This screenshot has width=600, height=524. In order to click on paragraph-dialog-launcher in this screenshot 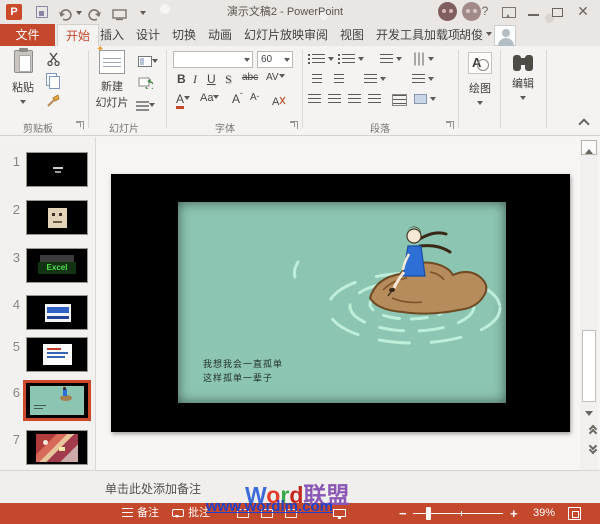, I will do `click(450, 125)`.